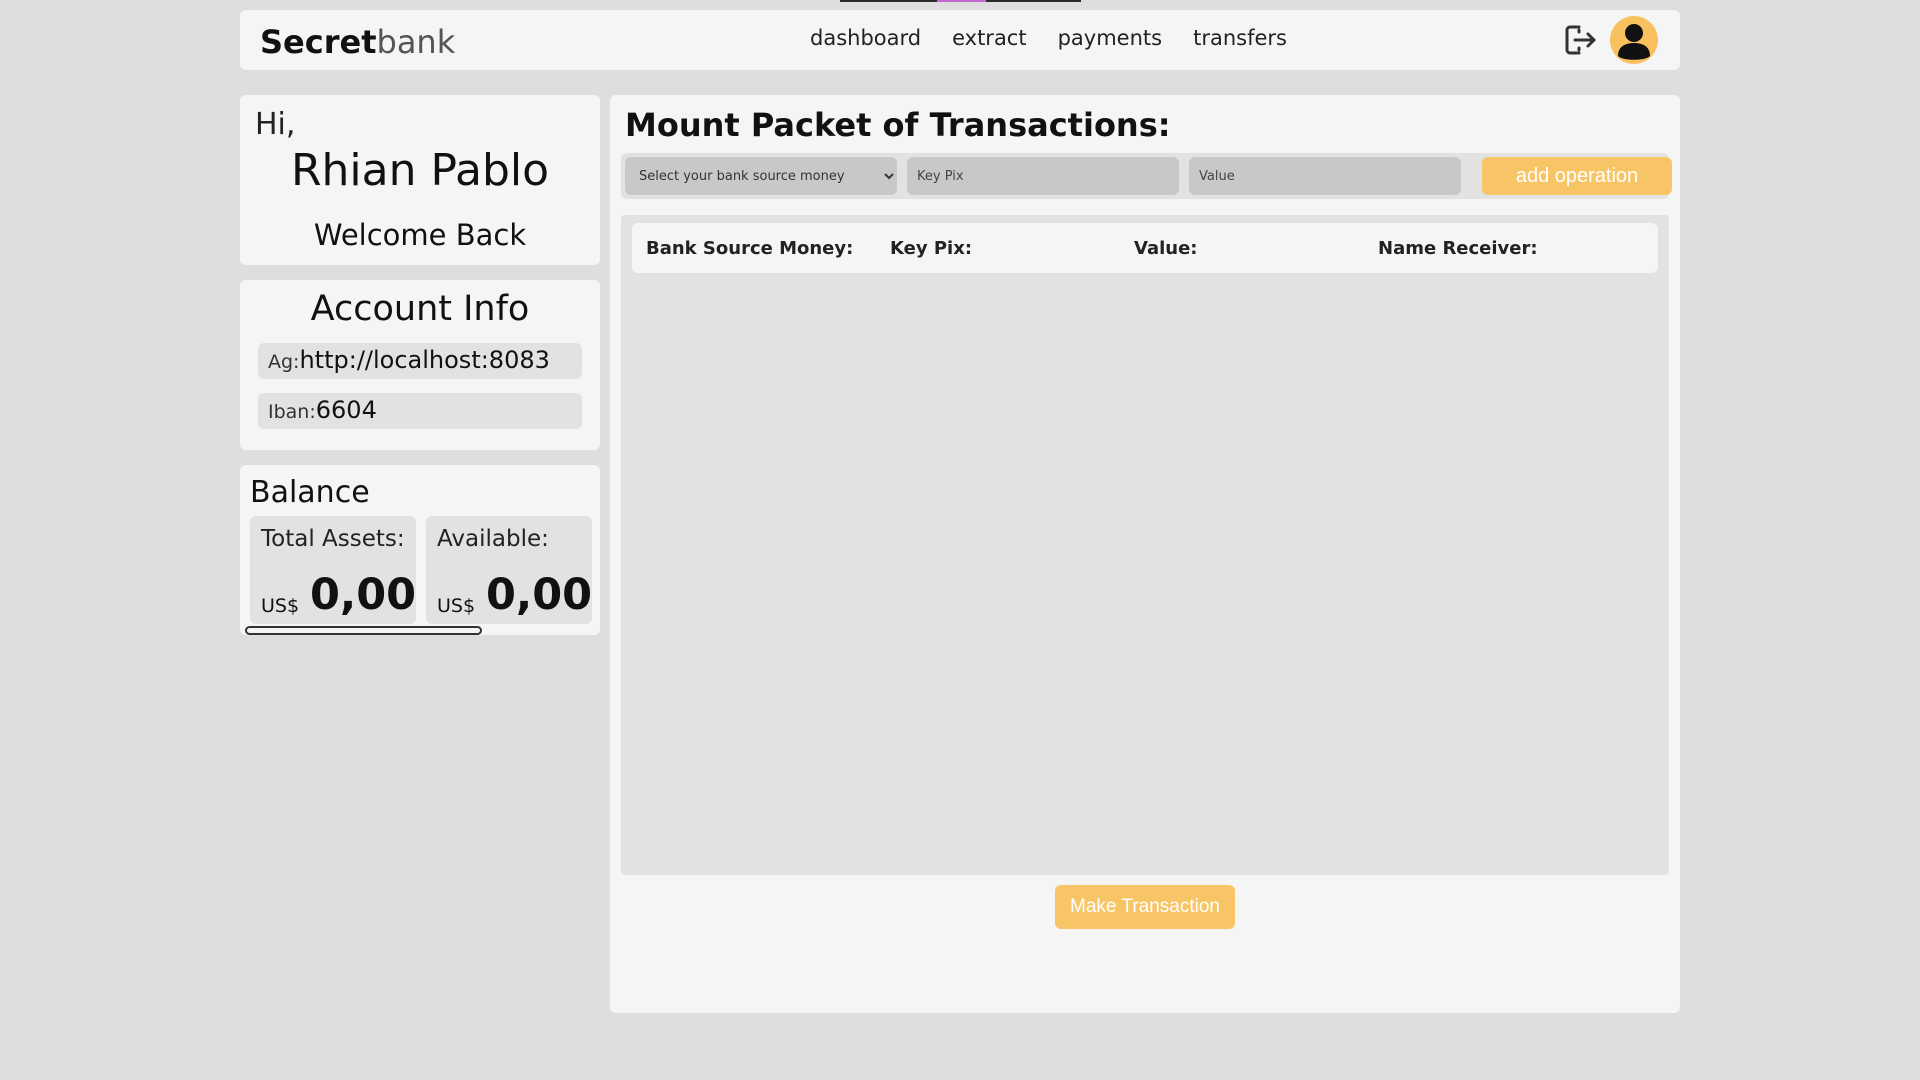 This screenshot has height=1080, width=1920. What do you see at coordinates (363, 630) in the screenshot?
I see `balance-scrollbar` at bounding box center [363, 630].